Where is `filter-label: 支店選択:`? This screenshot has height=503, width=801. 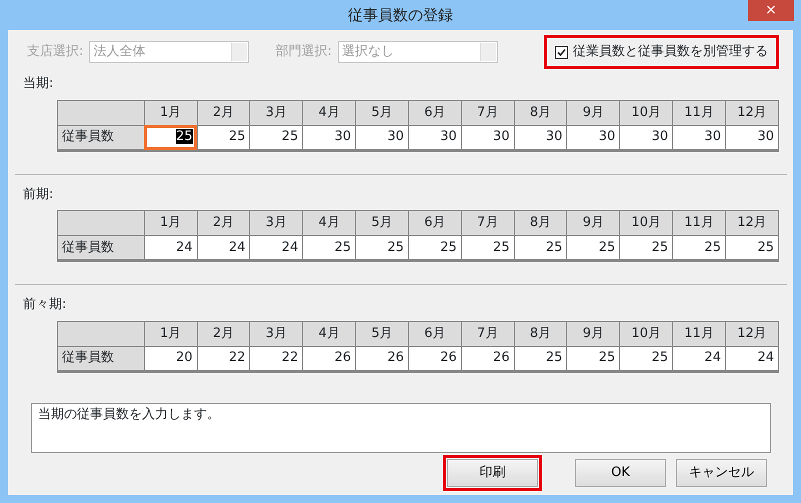 filter-label: 支店選択: is located at coordinates (55, 52).